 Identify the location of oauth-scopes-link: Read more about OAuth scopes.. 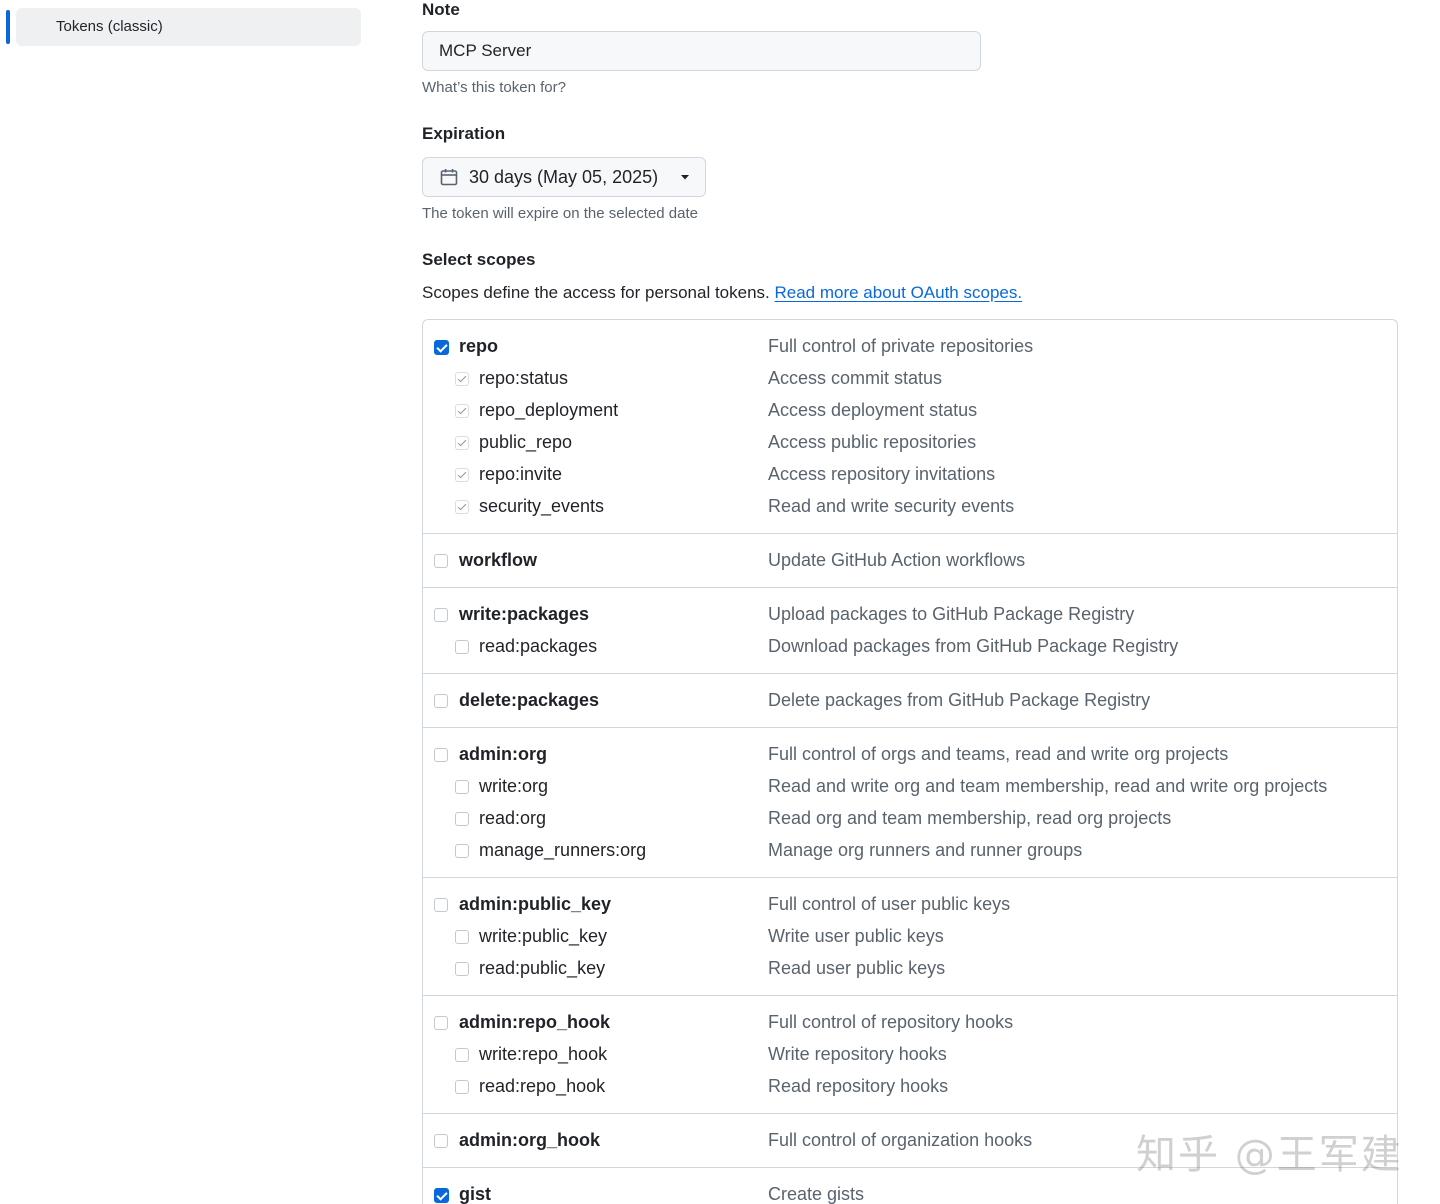
(898, 292).